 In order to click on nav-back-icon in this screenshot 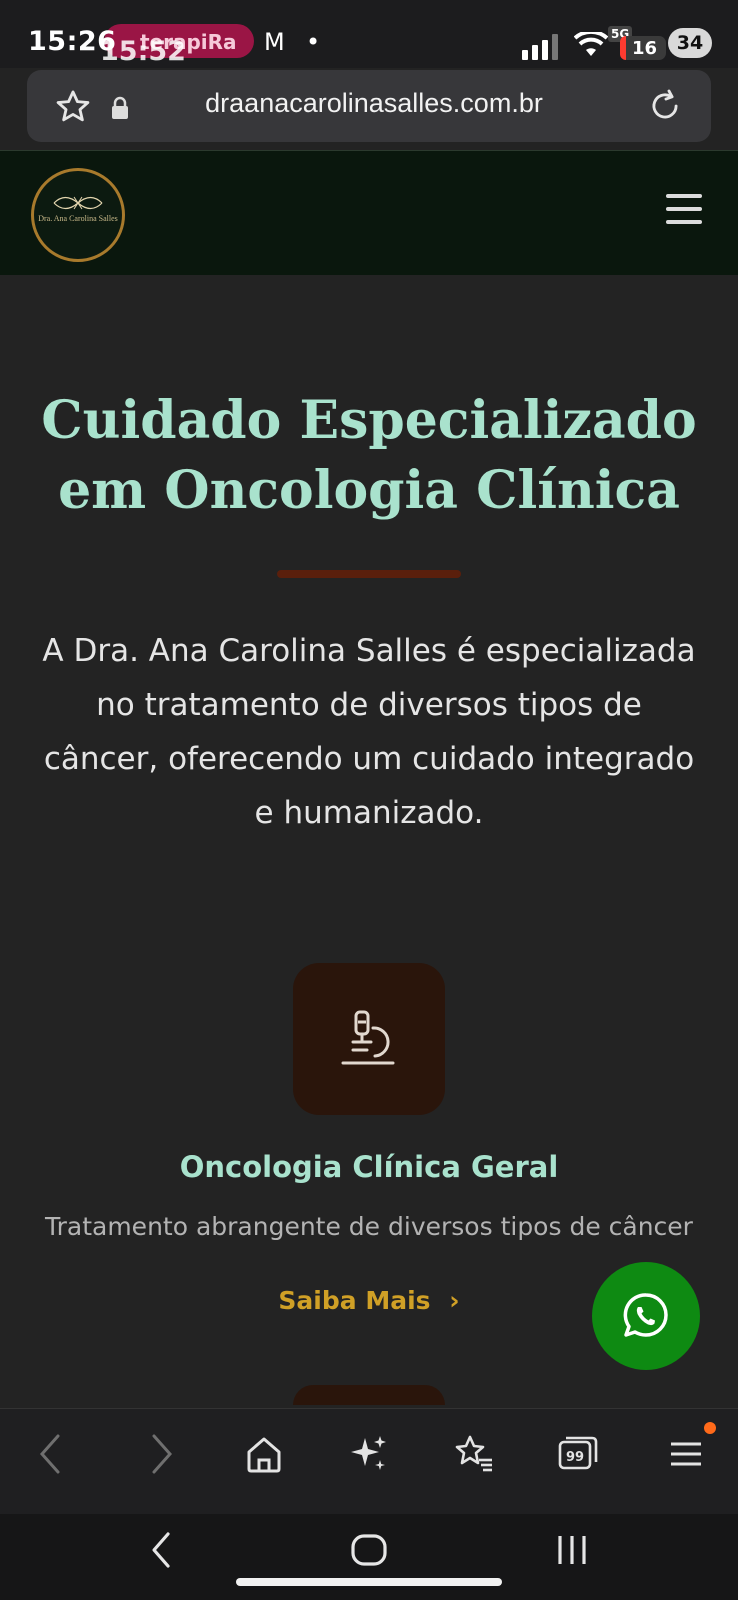, I will do `click(161, 1550)`.